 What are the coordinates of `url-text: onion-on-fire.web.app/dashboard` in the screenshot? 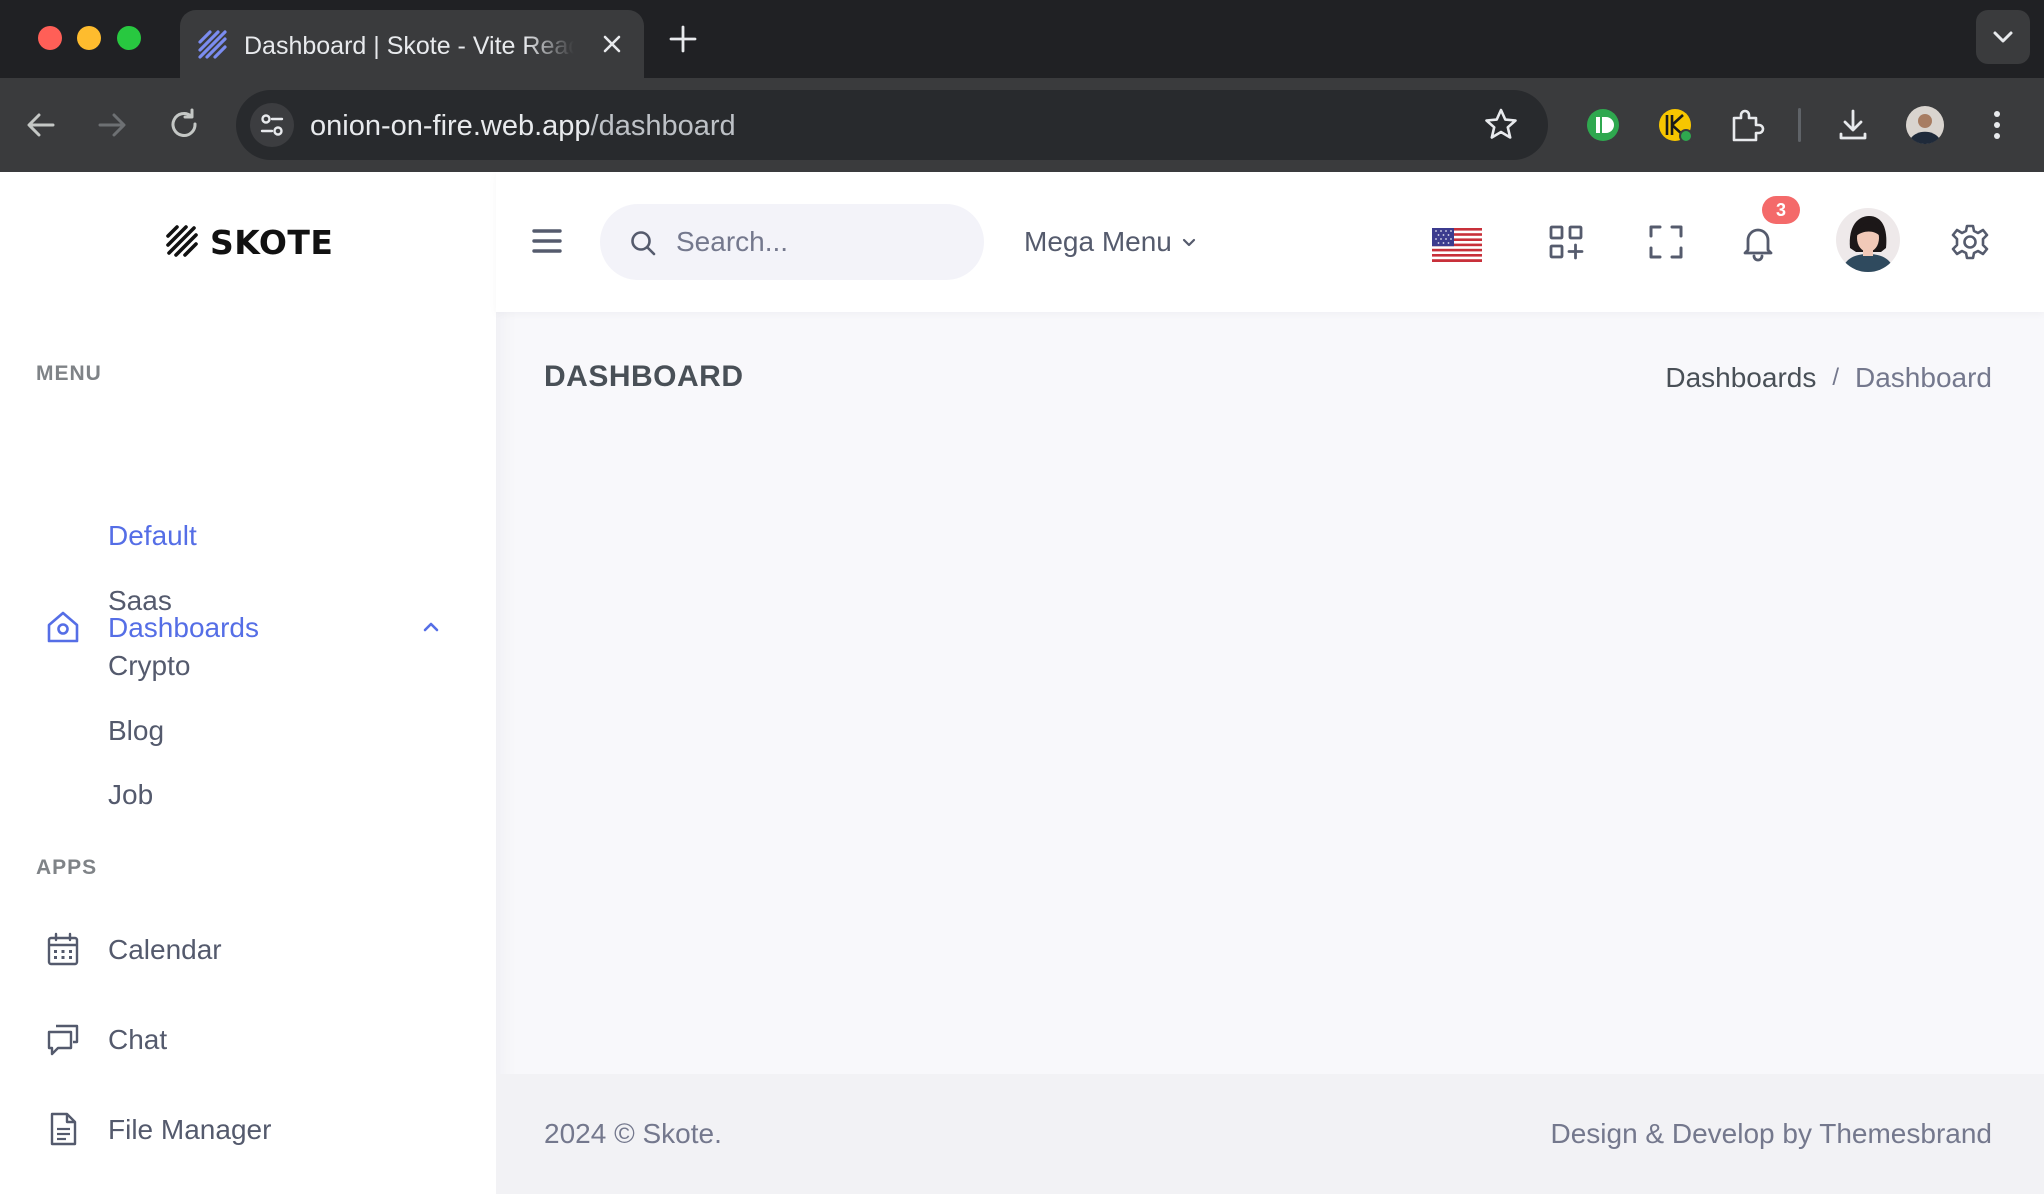 It's located at (523, 126).